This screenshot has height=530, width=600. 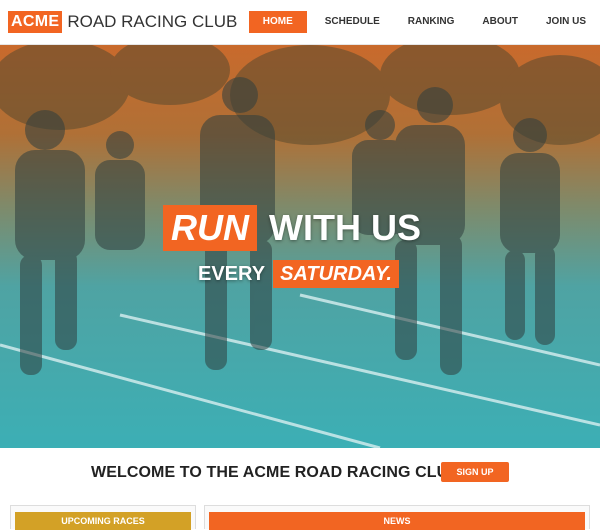 What do you see at coordinates (210, 228) in the screenshot?
I see `hero-run-highlight: RUN` at bounding box center [210, 228].